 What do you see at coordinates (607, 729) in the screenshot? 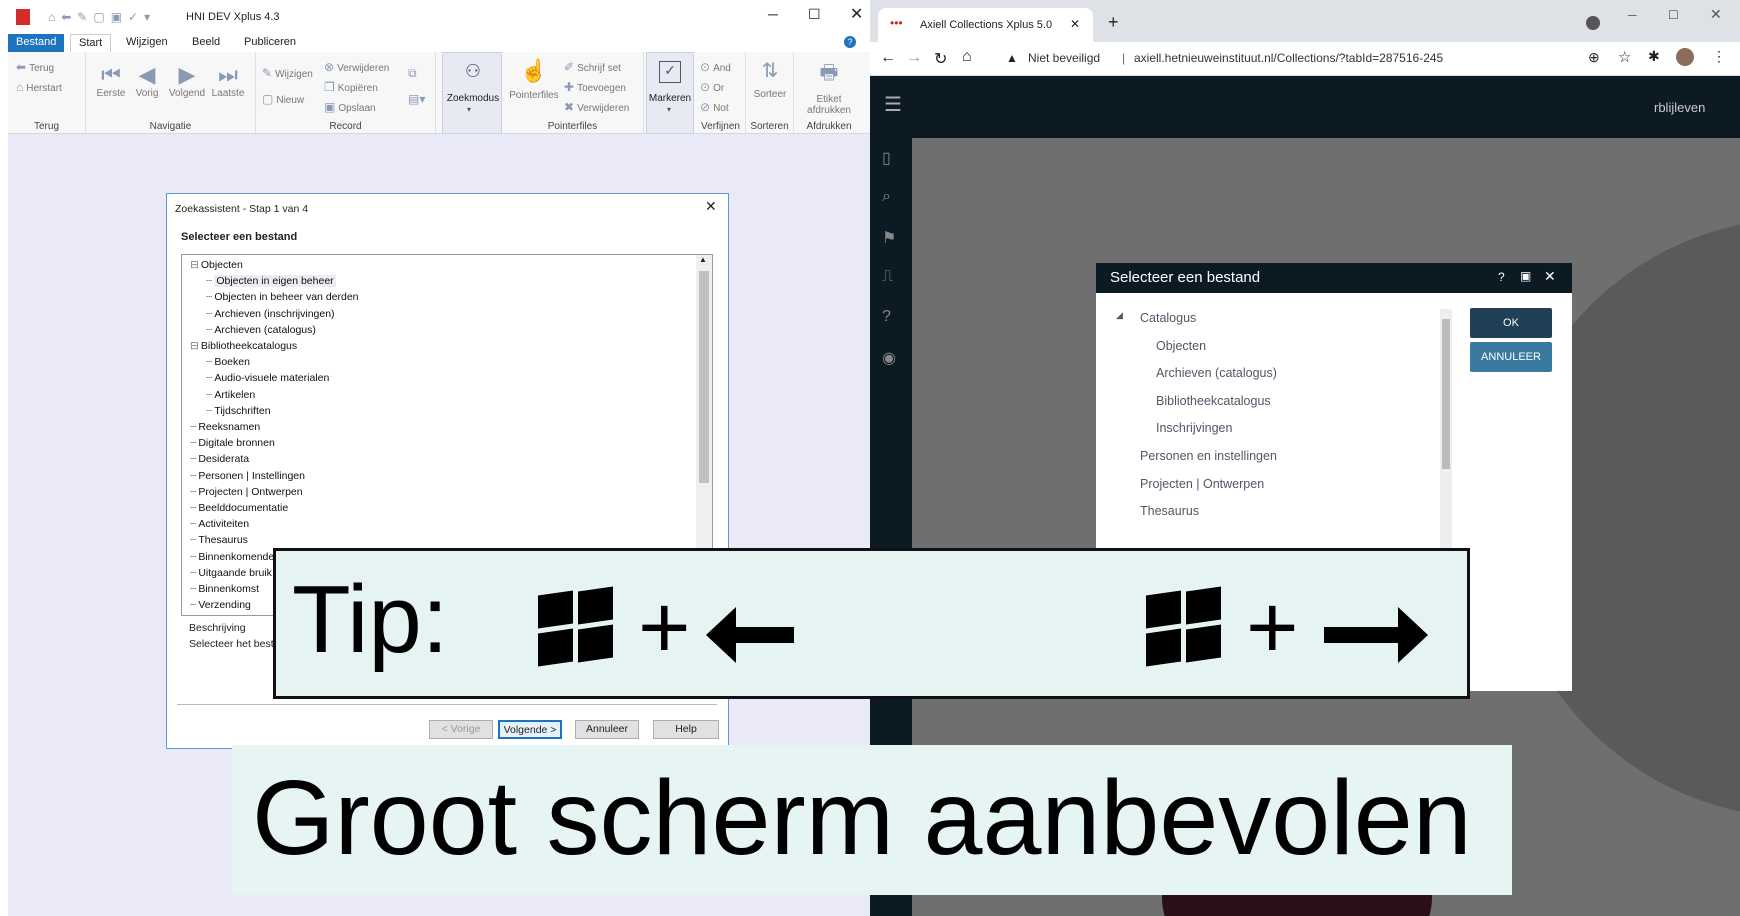
I see `cancel-button: Annuleer` at bounding box center [607, 729].